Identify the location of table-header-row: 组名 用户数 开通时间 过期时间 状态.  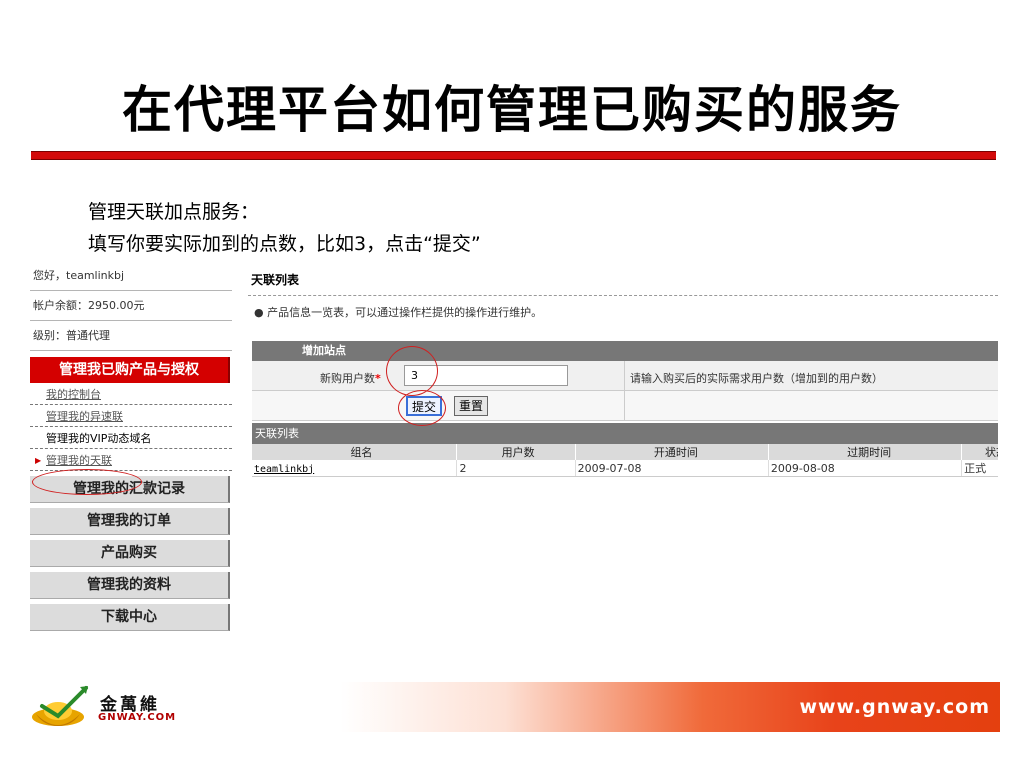
(625, 452).